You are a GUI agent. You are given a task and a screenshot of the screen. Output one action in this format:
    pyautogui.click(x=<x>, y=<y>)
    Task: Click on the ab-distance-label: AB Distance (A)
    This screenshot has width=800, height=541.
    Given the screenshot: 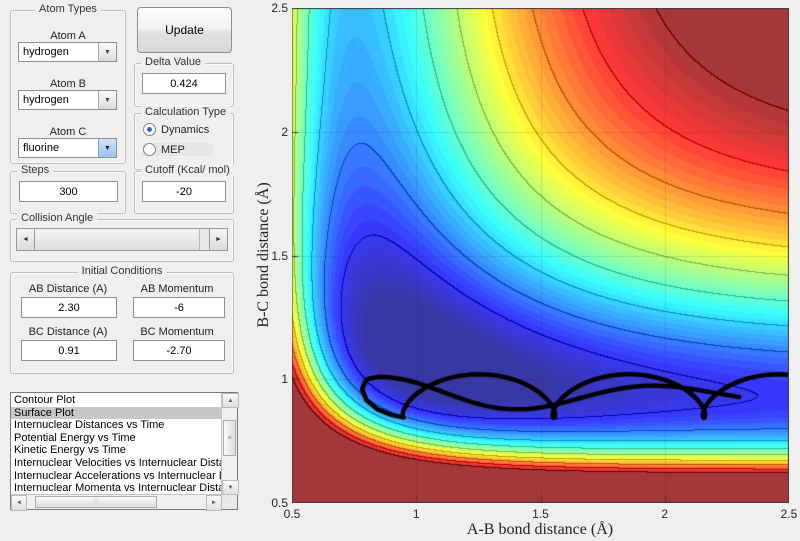 What is the action you would take?
    pyautogui.click(x=68, y=289)
    